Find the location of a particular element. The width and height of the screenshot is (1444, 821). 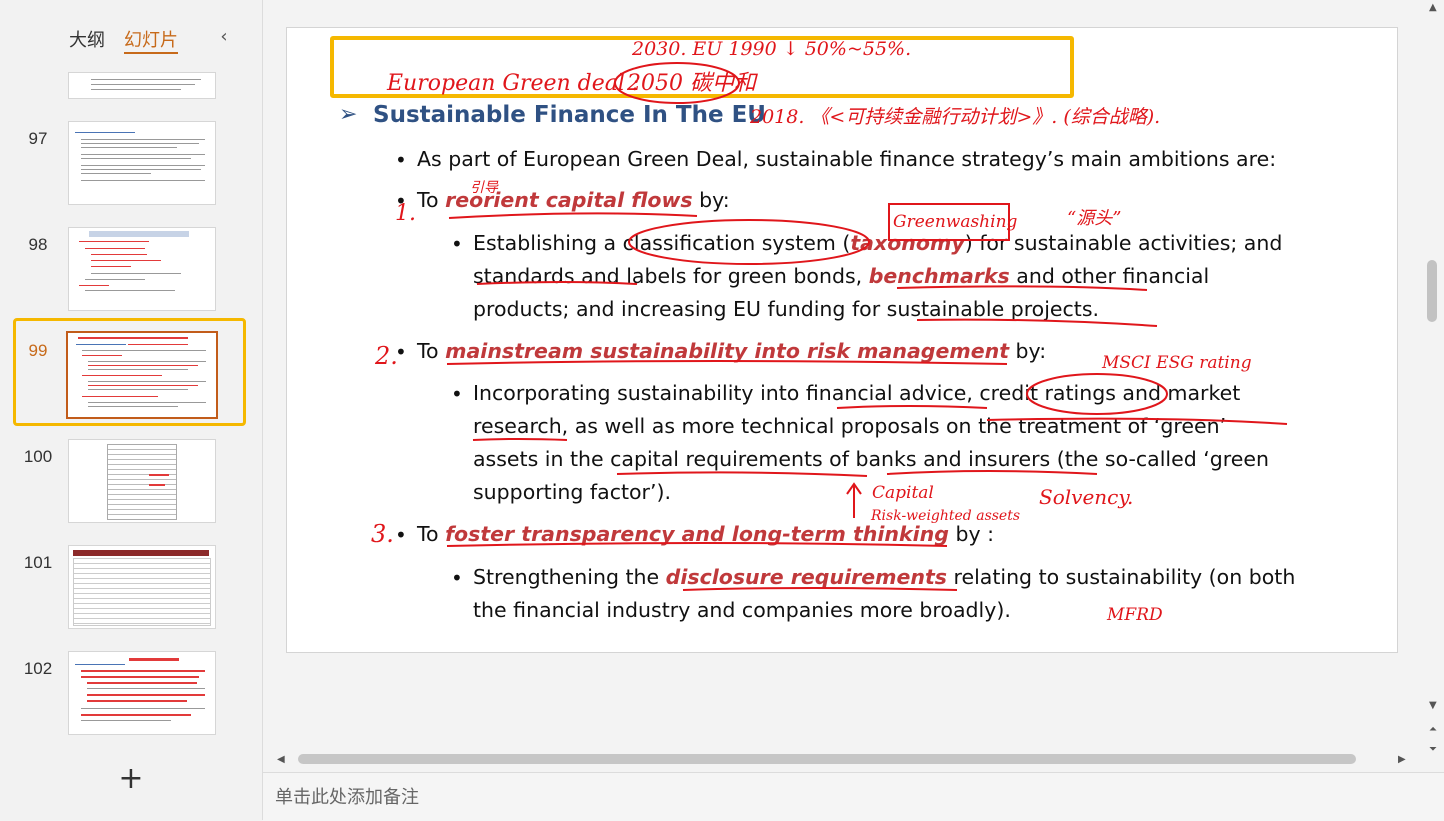

point-1: To reorient capital flows by: is located at coordinates (573, 200).